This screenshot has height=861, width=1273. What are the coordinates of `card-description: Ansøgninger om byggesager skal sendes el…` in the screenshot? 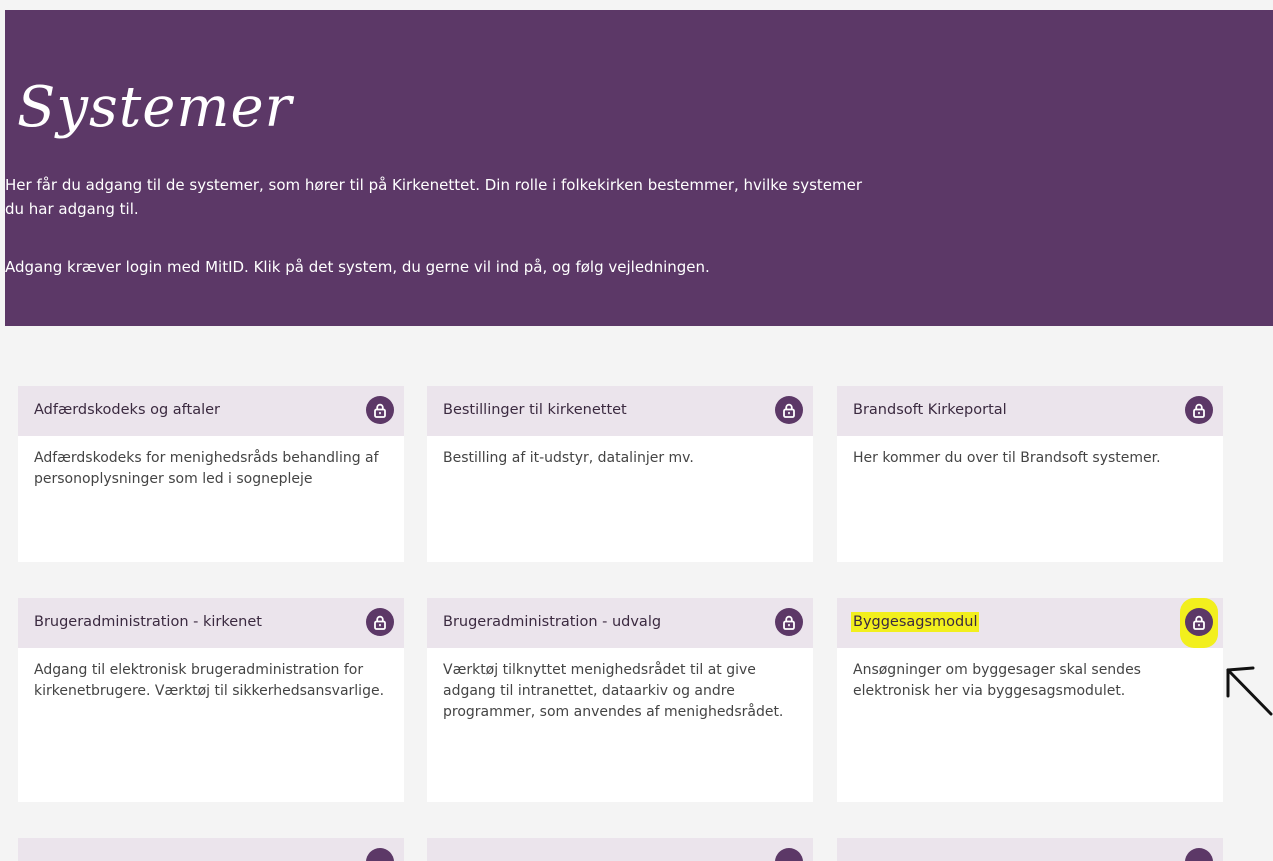 It's located at (997, 680).